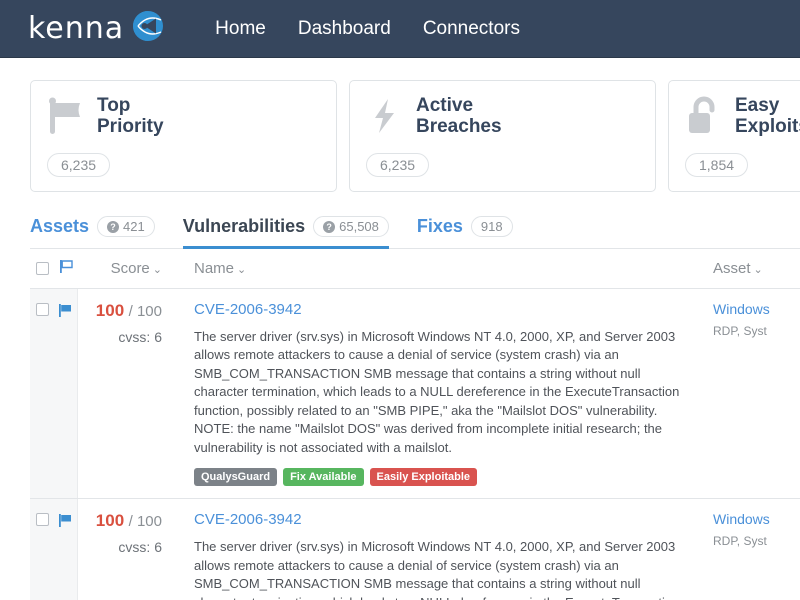 The height and width of the screenshot is (600, 800). Describe the element at coordinates (130, 127) in the screenshot. I see `card-title-line2: Priority` at that location.